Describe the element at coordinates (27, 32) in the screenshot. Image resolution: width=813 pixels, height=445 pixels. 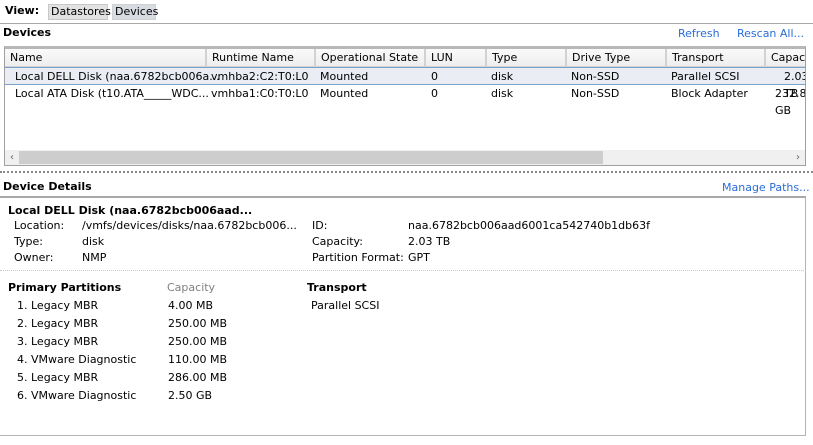
I see `devices-title: Devices` at that location.